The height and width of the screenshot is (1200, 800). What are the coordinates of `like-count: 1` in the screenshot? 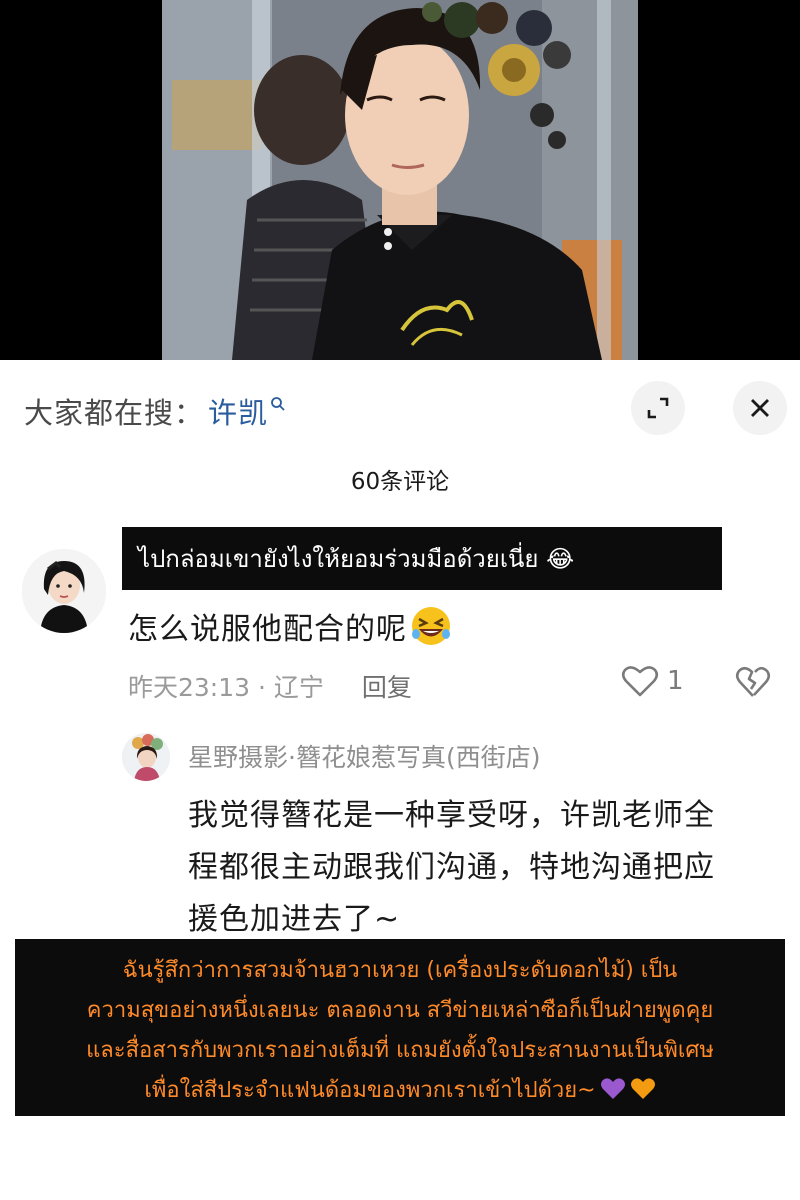 It's located at (675, 681).